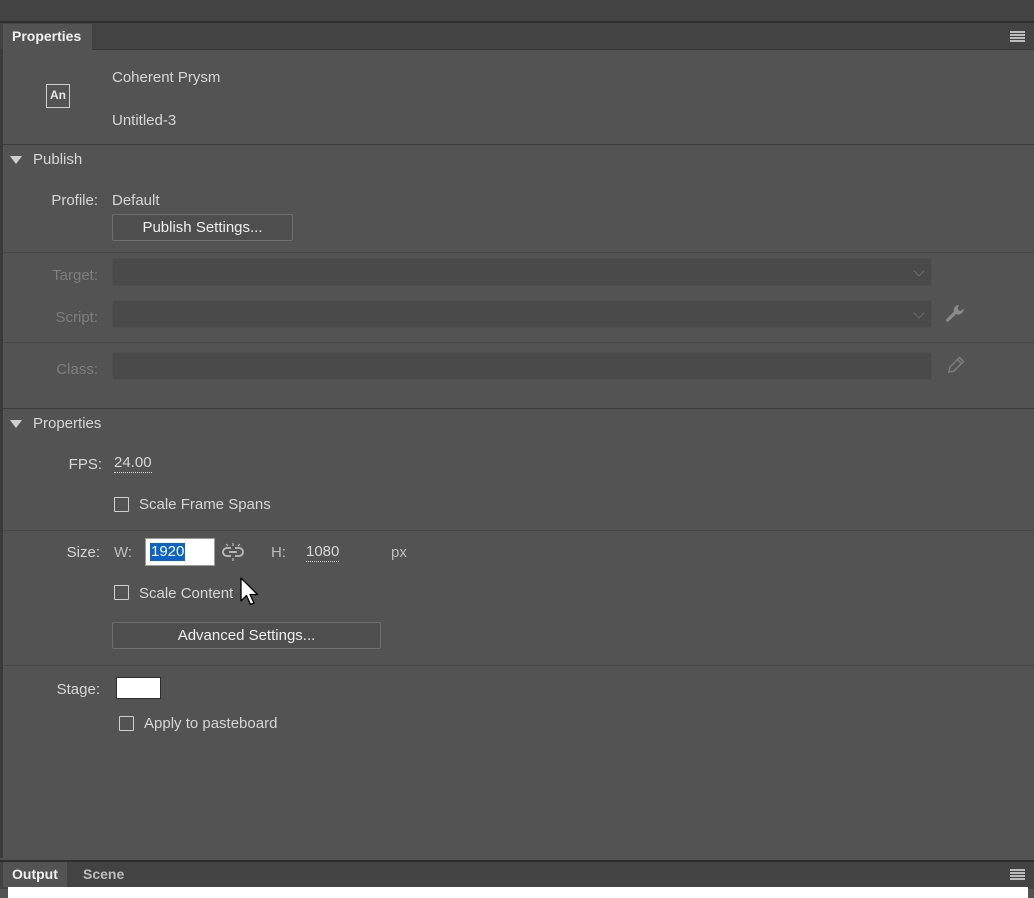  Describe the element at coordinates (955, 314) in the screenshot. I see `wrench-icon` at that location.